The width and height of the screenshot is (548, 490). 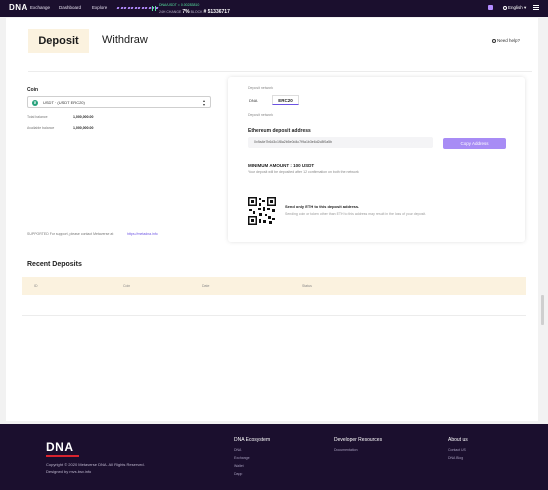 What do you see at coordinates (186, 12) in the screenshot?
I see `ticker-change: 7%` at bounding box center [186, 12].